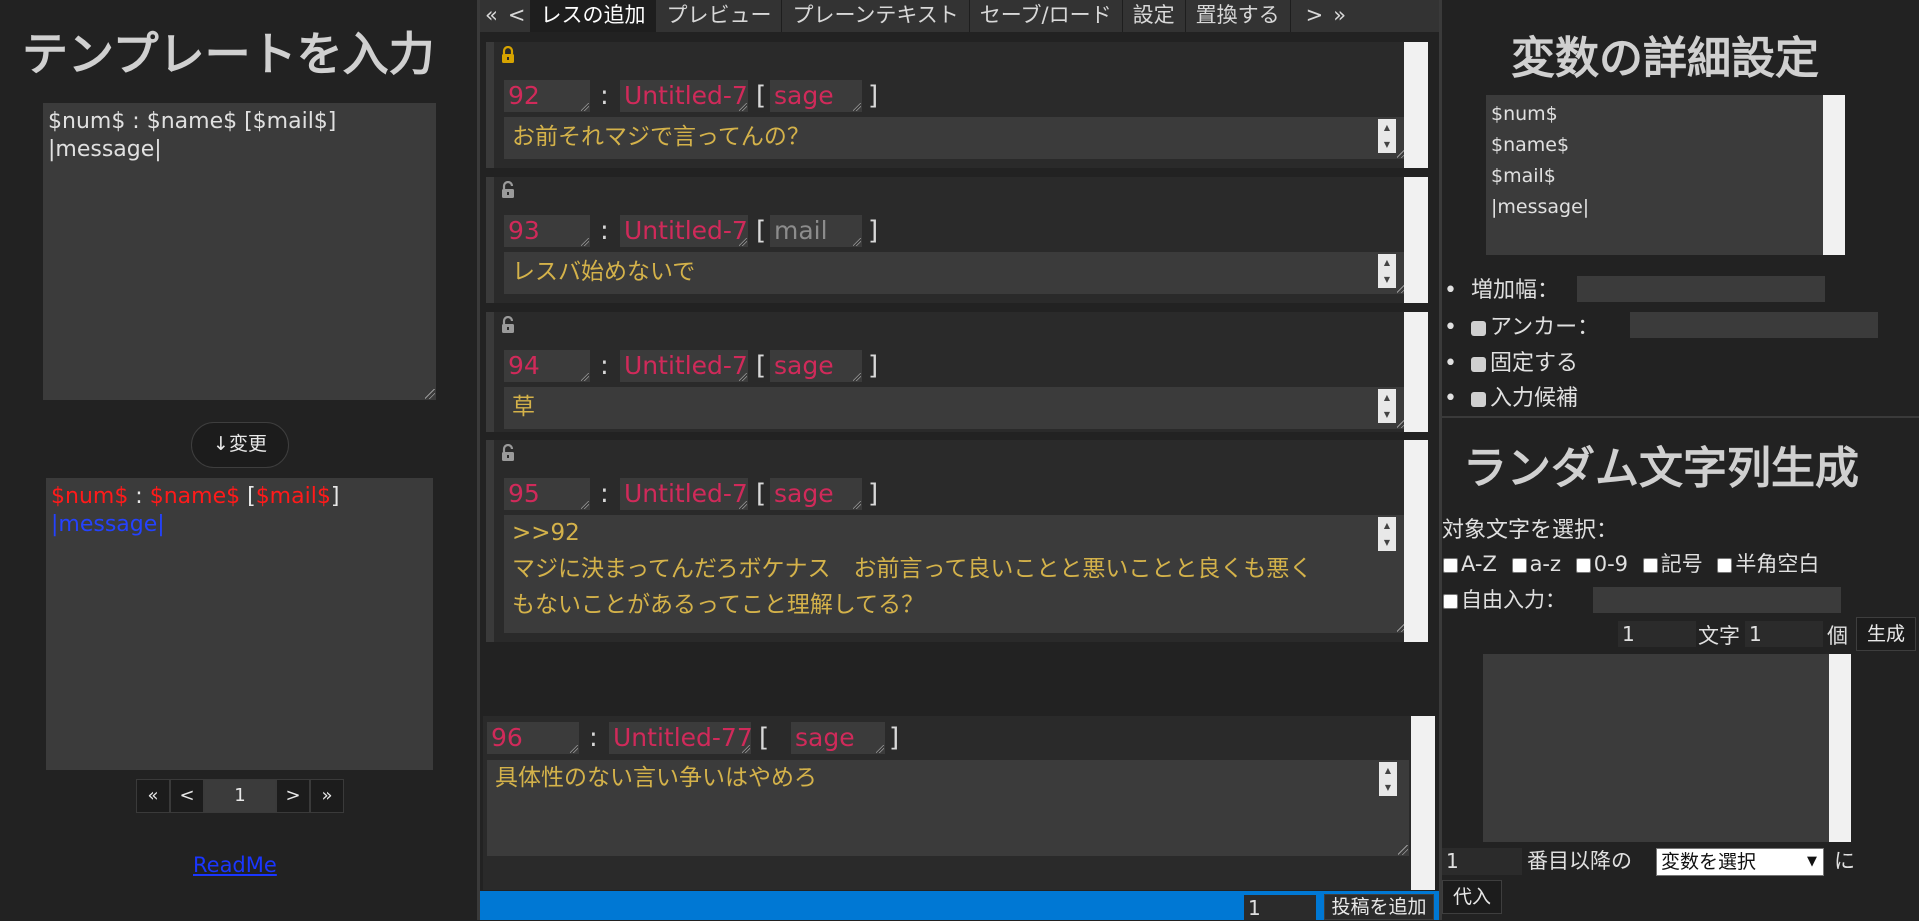 The height and width of the screenshot is (921, 1919). What do you see at coordinates (1886, 634) in the screenshot?
I see `generate-button: 生成` at bounding box center [1886, 634].